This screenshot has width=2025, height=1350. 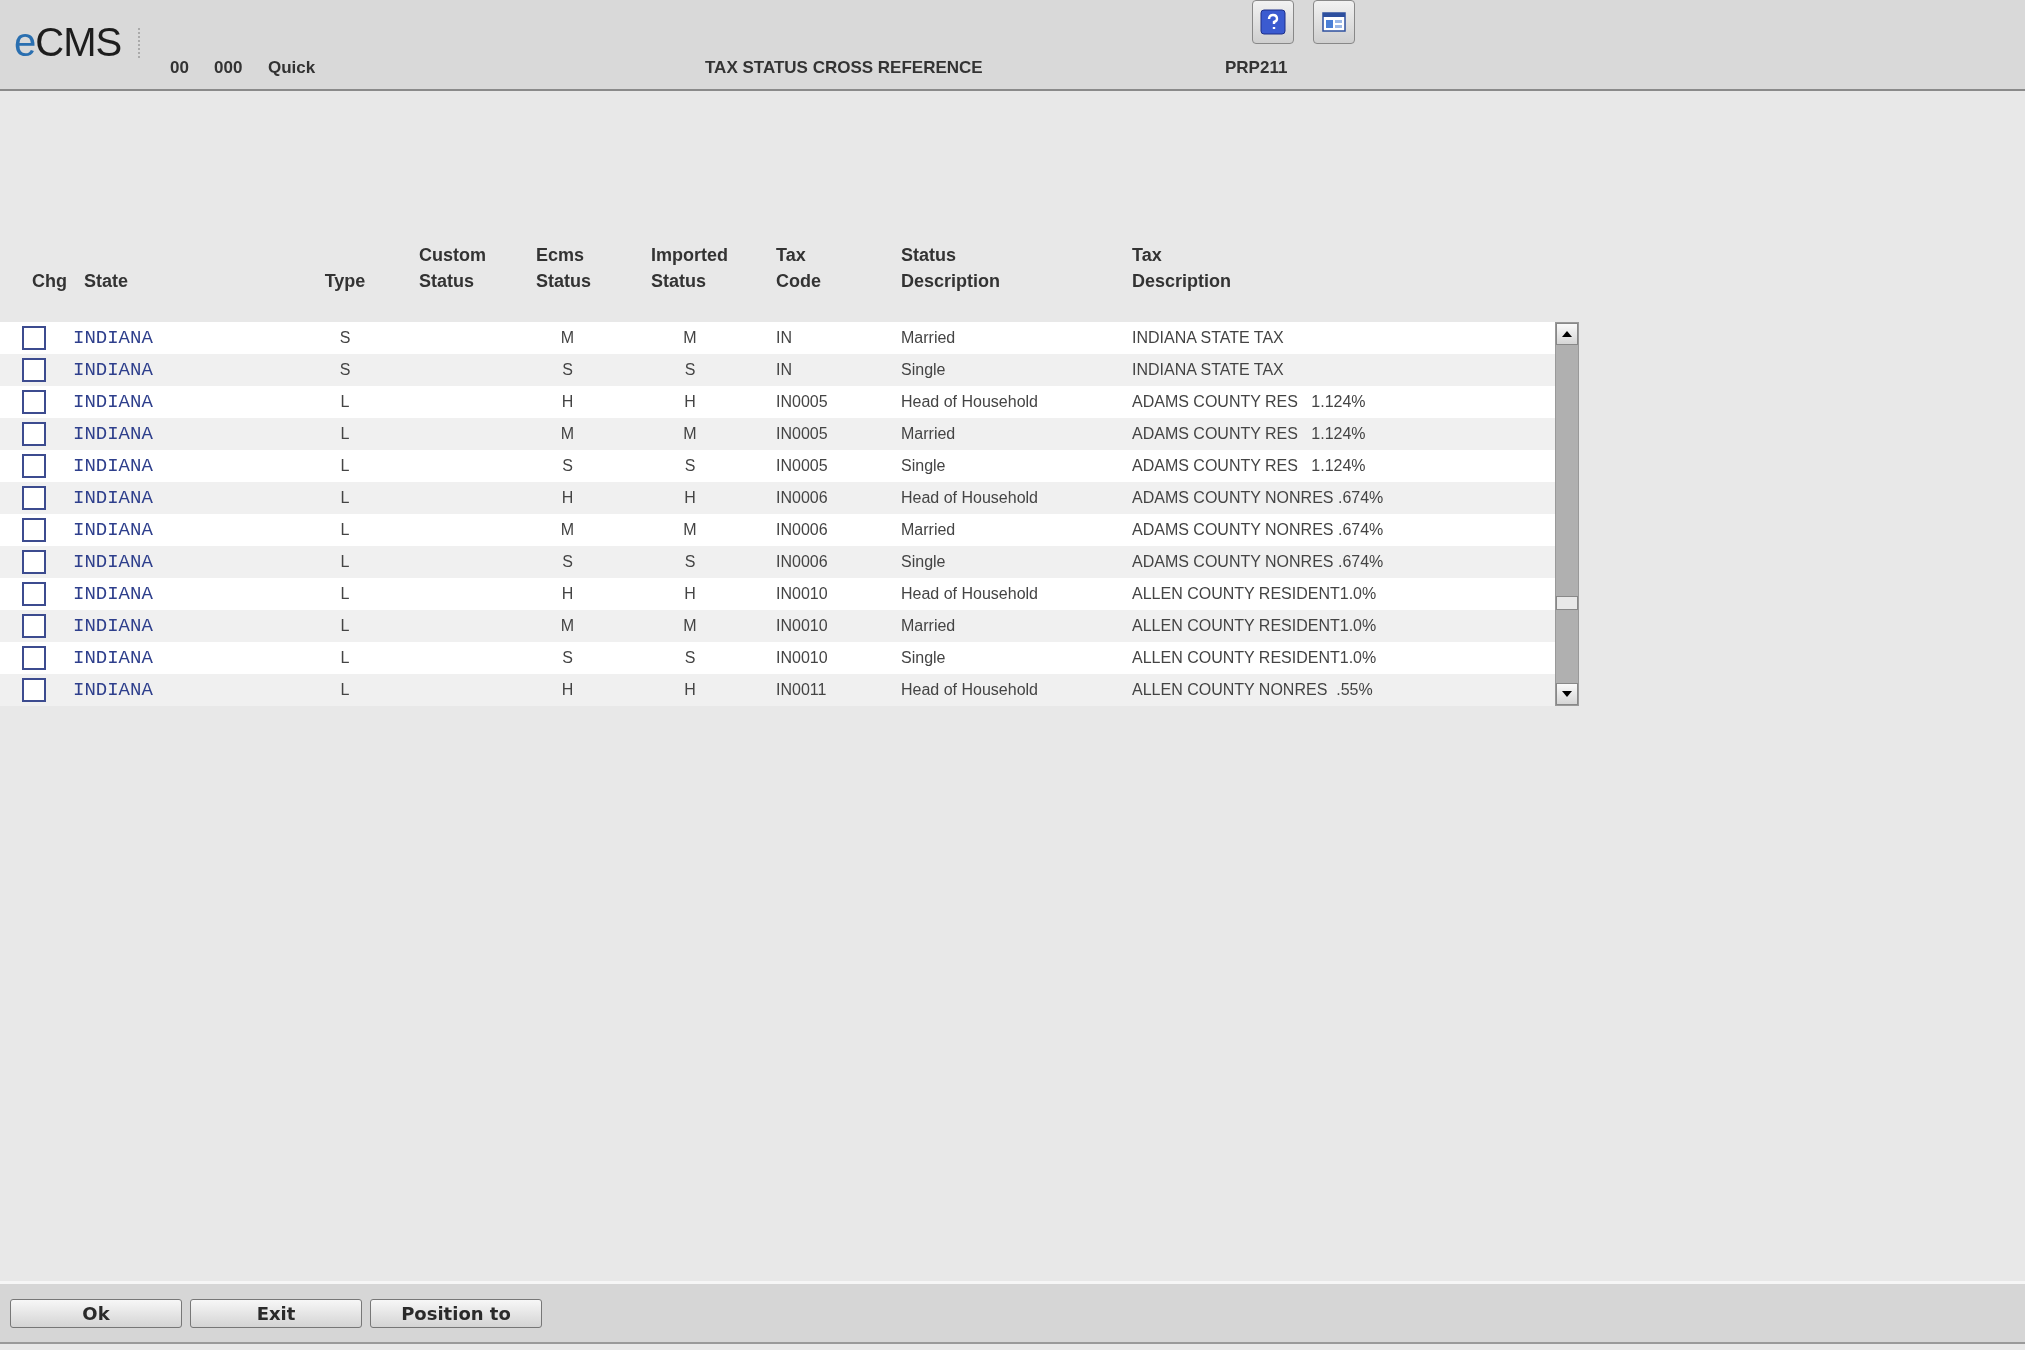 What do you see at coordinates (456, 1313) in the screenshot?
I see `action-button: Position to` at bounding box center [456, 1313].